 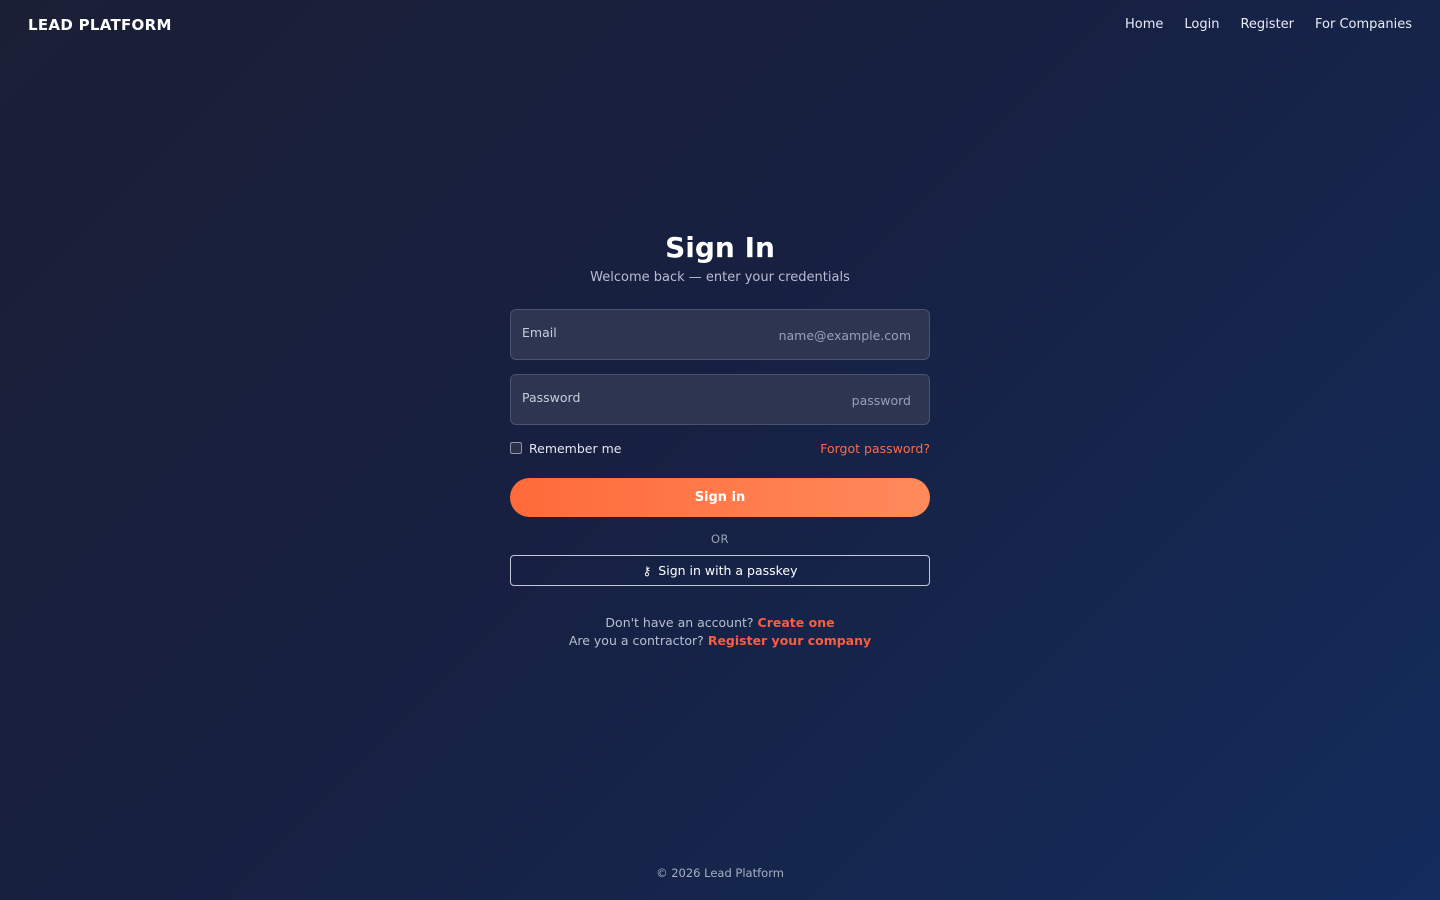 What do you see at coordinates (720, 277) in the screenshot?
I see `page-subtitle: Welcome back — enter your credentials` at bounding box center [720, 277].